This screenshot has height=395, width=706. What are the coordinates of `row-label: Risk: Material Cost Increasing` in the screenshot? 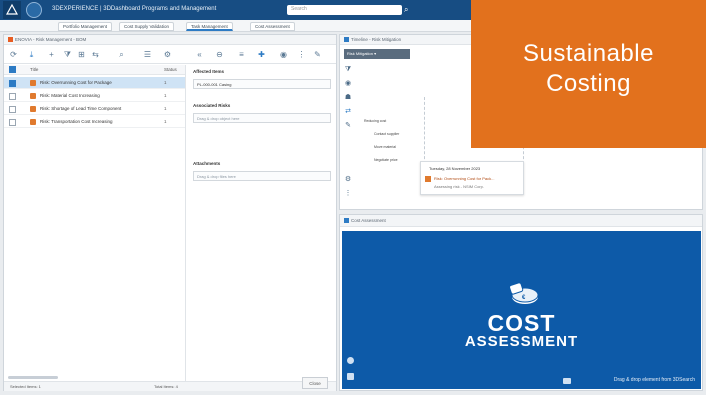 It's located at (70, 95).